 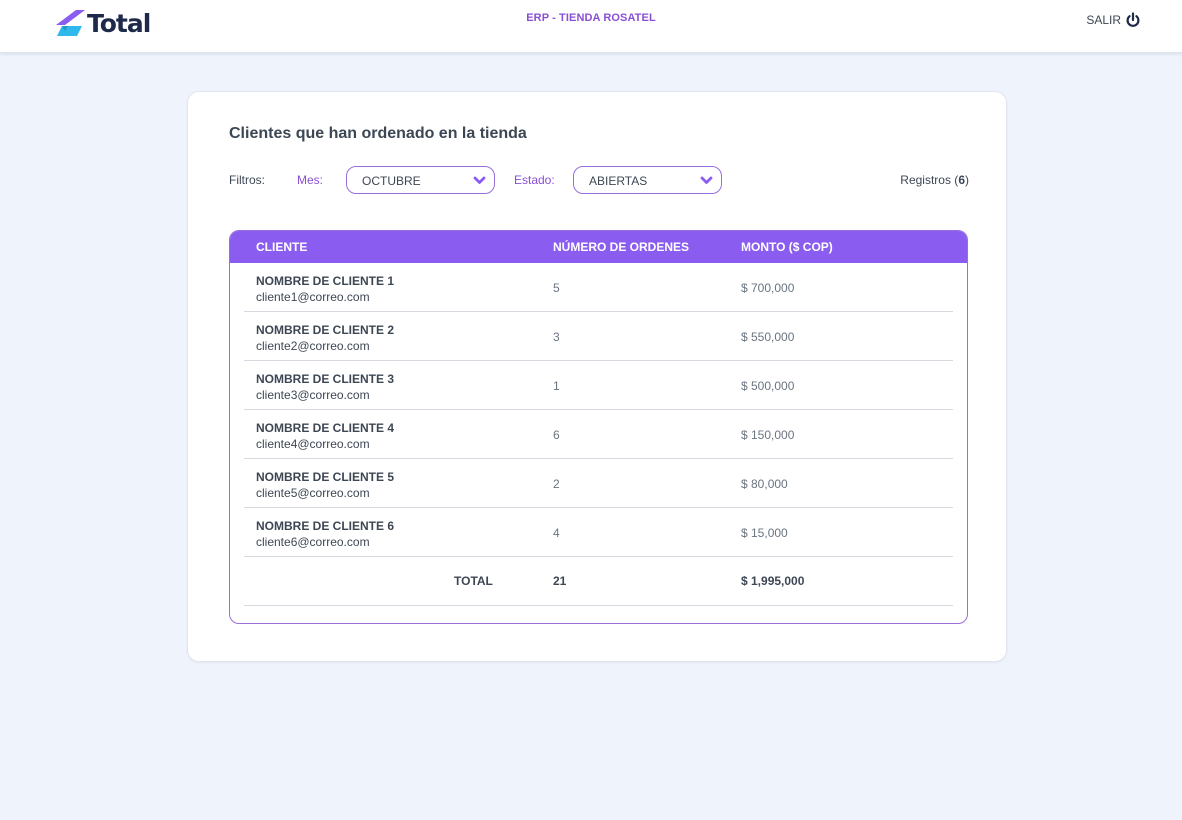 I want to click on state-select-value: ABIERTAS, so click(x=618, y=181).